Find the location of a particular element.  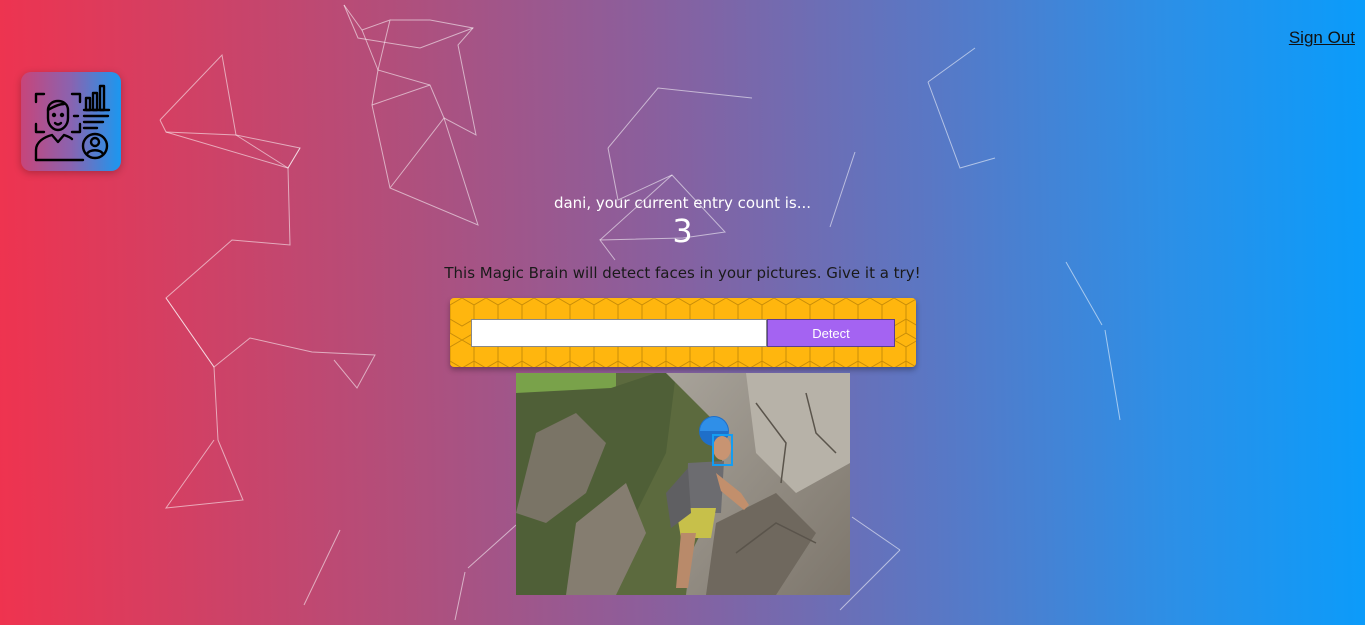

image-url-input is located at coordinates (619, 333).